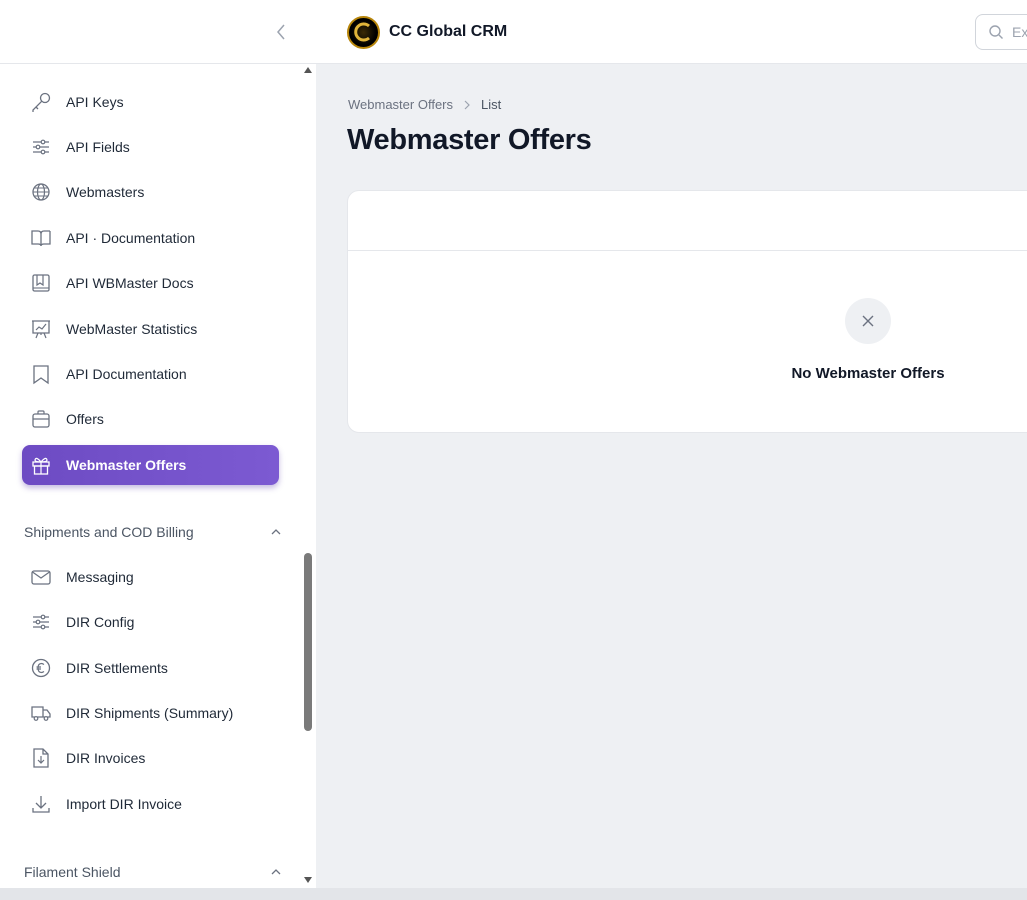 This screenshot has height=900, width=1027. I want to click on group-label: Shipments and COD Billing, so click(109, 532).